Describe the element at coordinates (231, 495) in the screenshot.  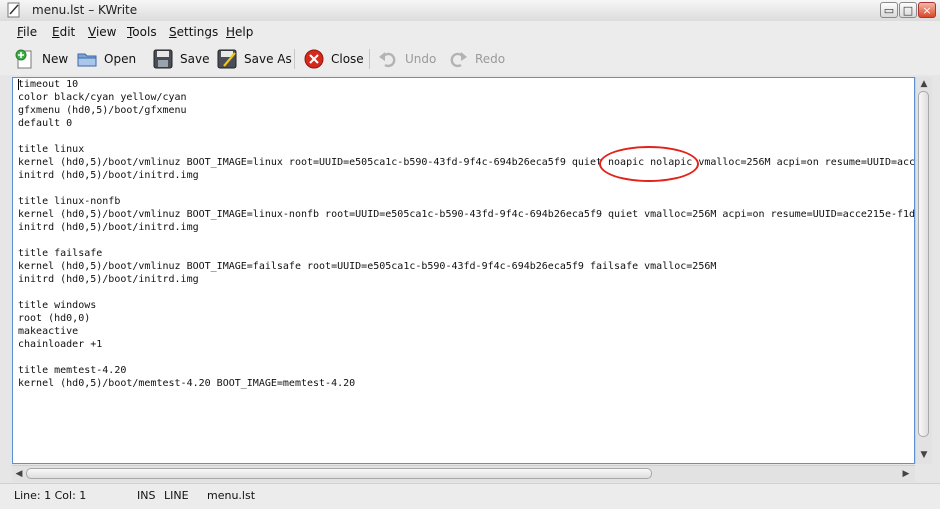
I see `status-filename: menu.lst` at that location.